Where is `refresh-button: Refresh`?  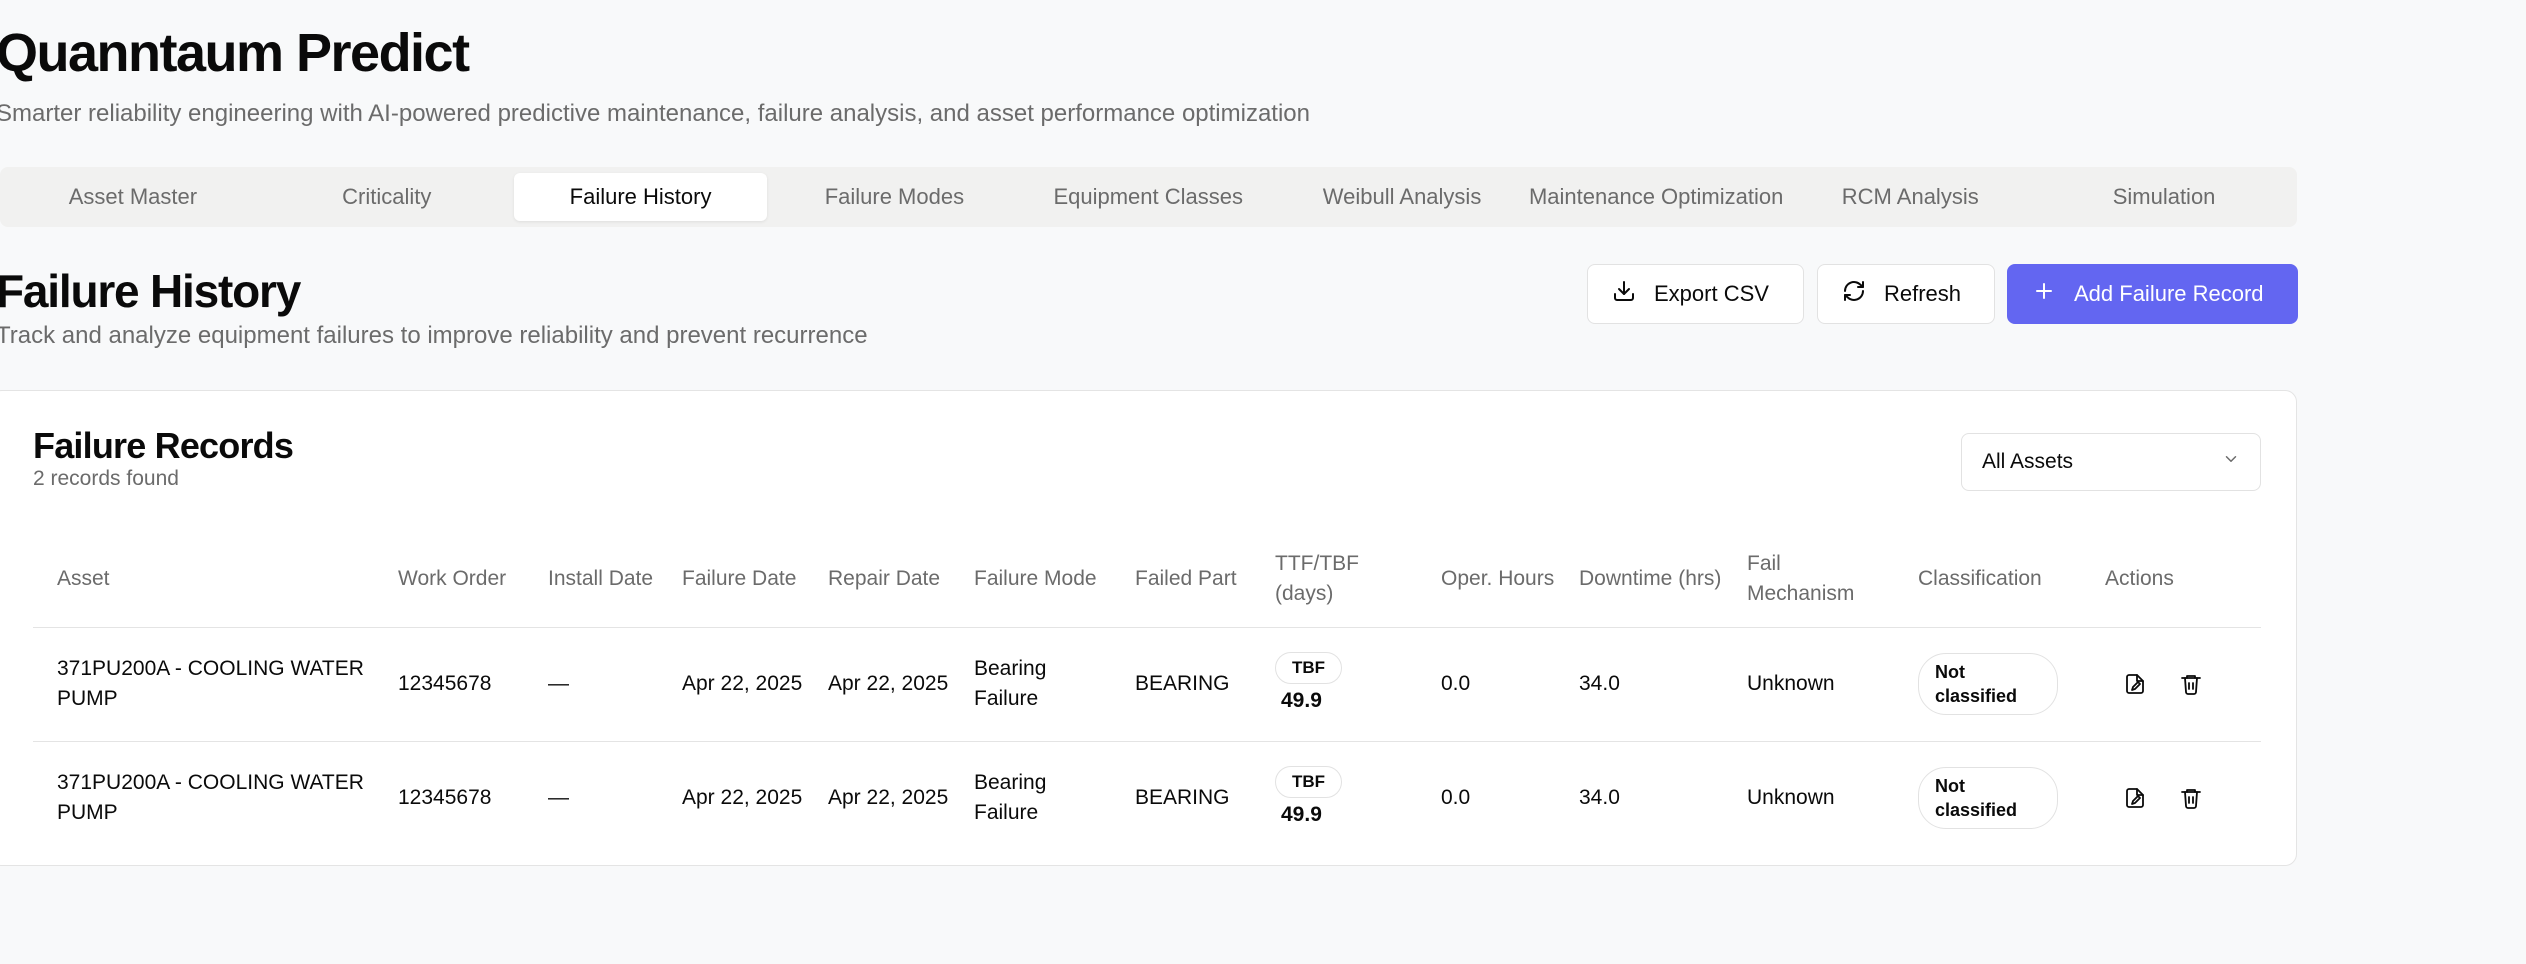
refresh-button: Refresh is located at coordinates (1906, 294).